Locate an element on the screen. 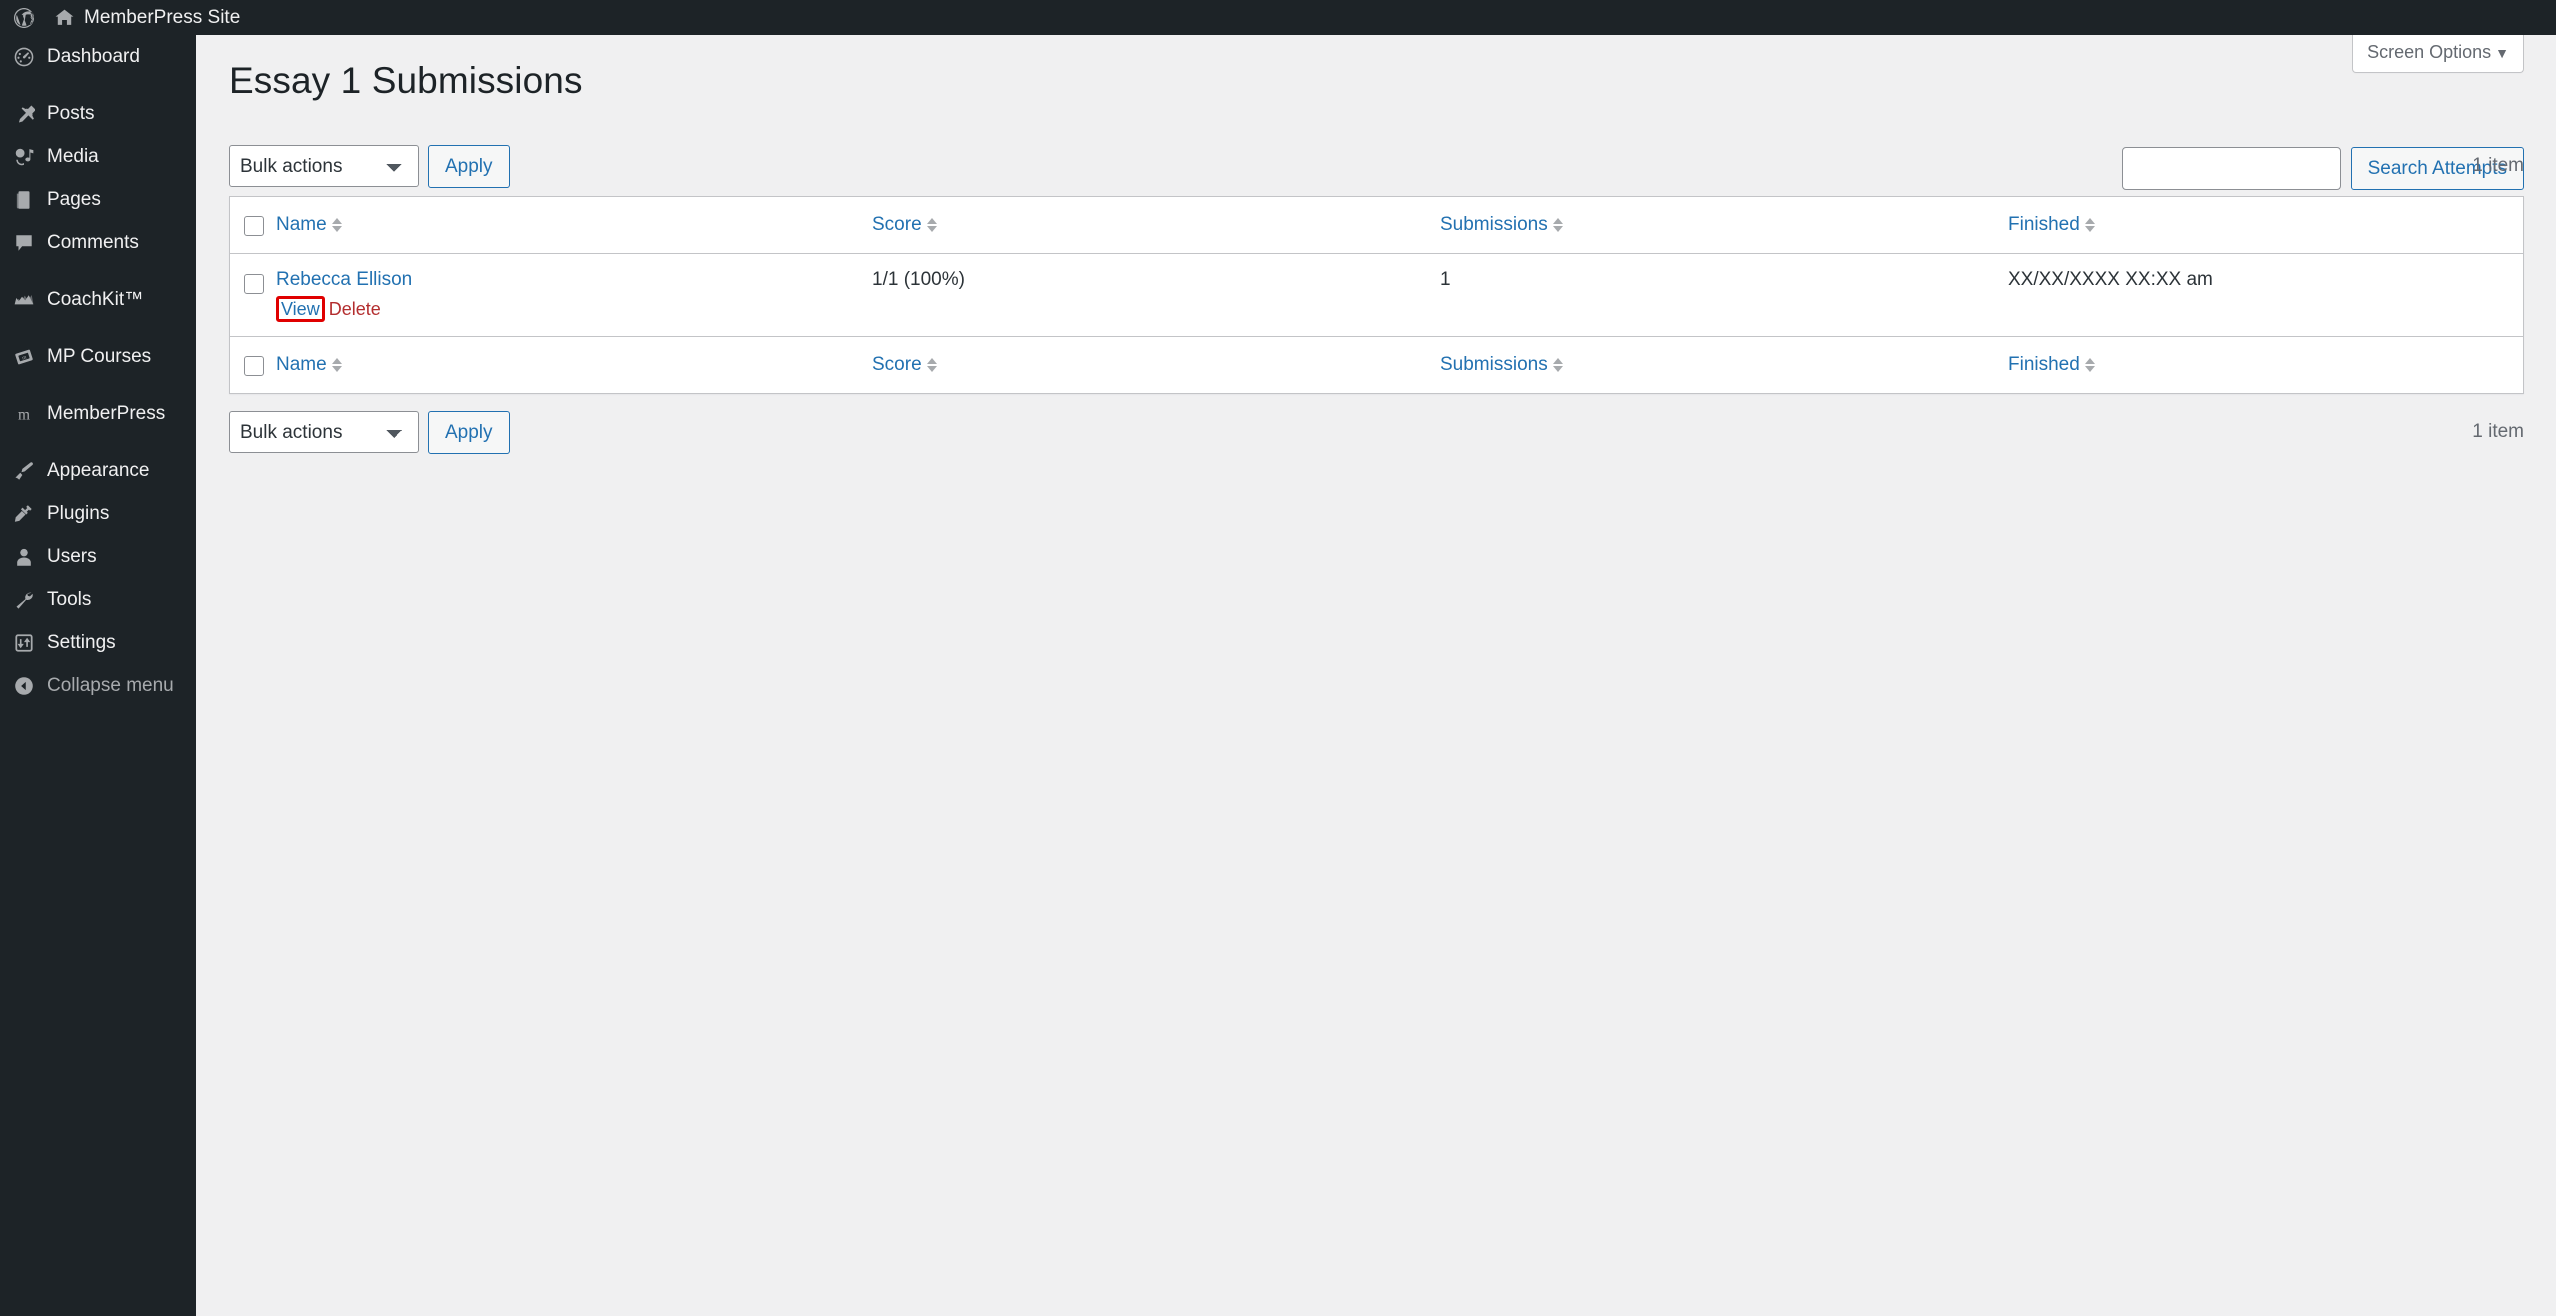 The image size is (2556, 1316). delete-link: Delete is located at coordinates (355, 309).